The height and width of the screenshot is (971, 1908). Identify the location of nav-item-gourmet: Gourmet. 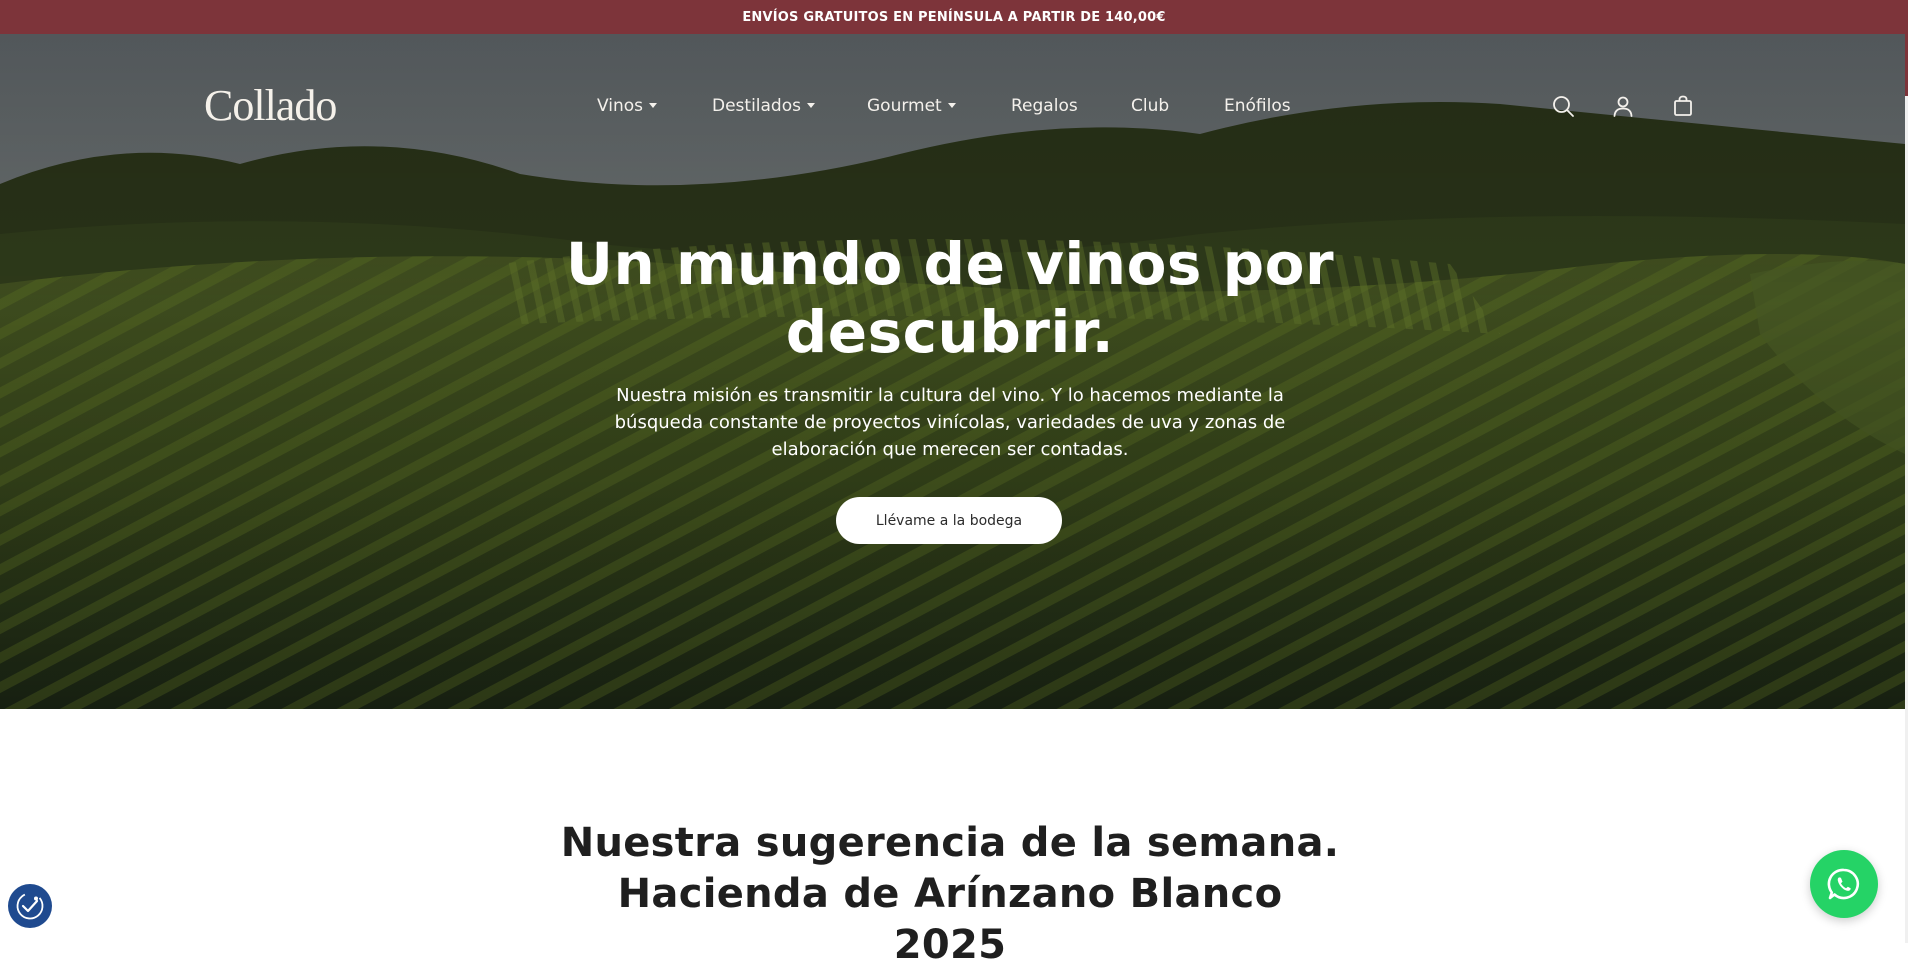
(911, 106).